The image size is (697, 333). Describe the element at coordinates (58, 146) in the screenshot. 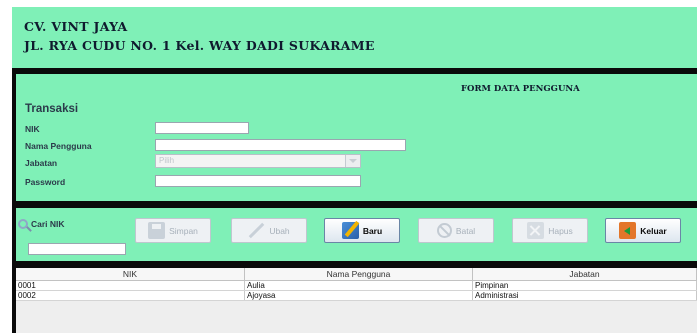

I see `nama-pengguna-label: Nama Pengguna` at that location.